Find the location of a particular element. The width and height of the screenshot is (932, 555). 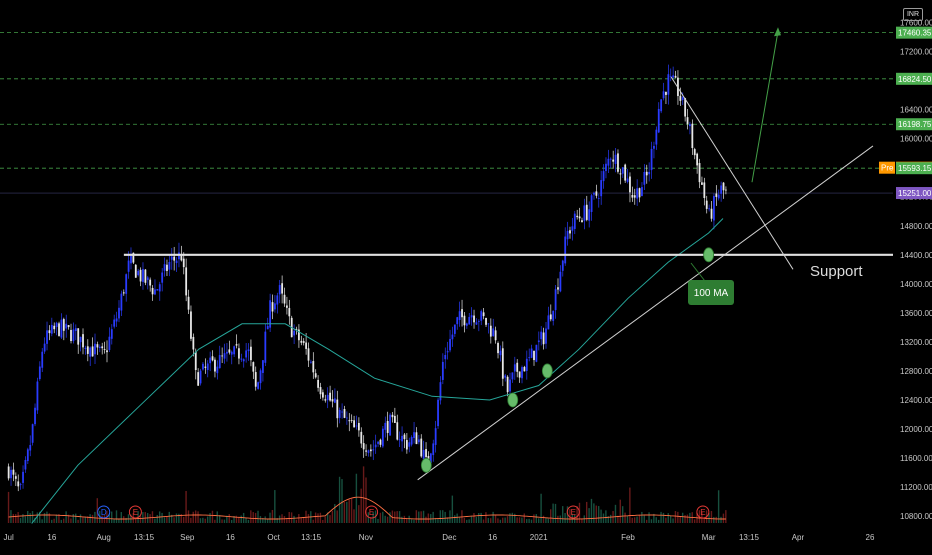

price-tag: 16824.50 is located at coordinates (914, 78).